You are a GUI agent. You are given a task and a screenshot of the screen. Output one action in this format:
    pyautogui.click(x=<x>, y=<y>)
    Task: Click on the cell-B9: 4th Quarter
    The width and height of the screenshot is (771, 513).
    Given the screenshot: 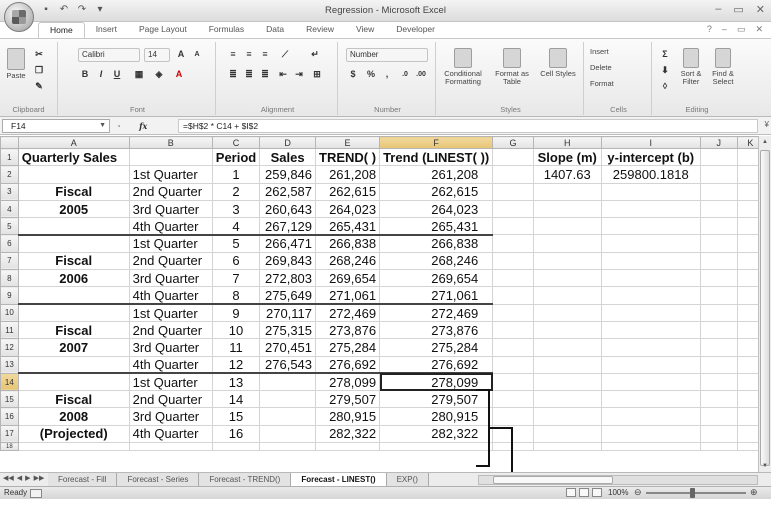 What is the action you would take?
    pyautogui.click(x=170, y=296)
    